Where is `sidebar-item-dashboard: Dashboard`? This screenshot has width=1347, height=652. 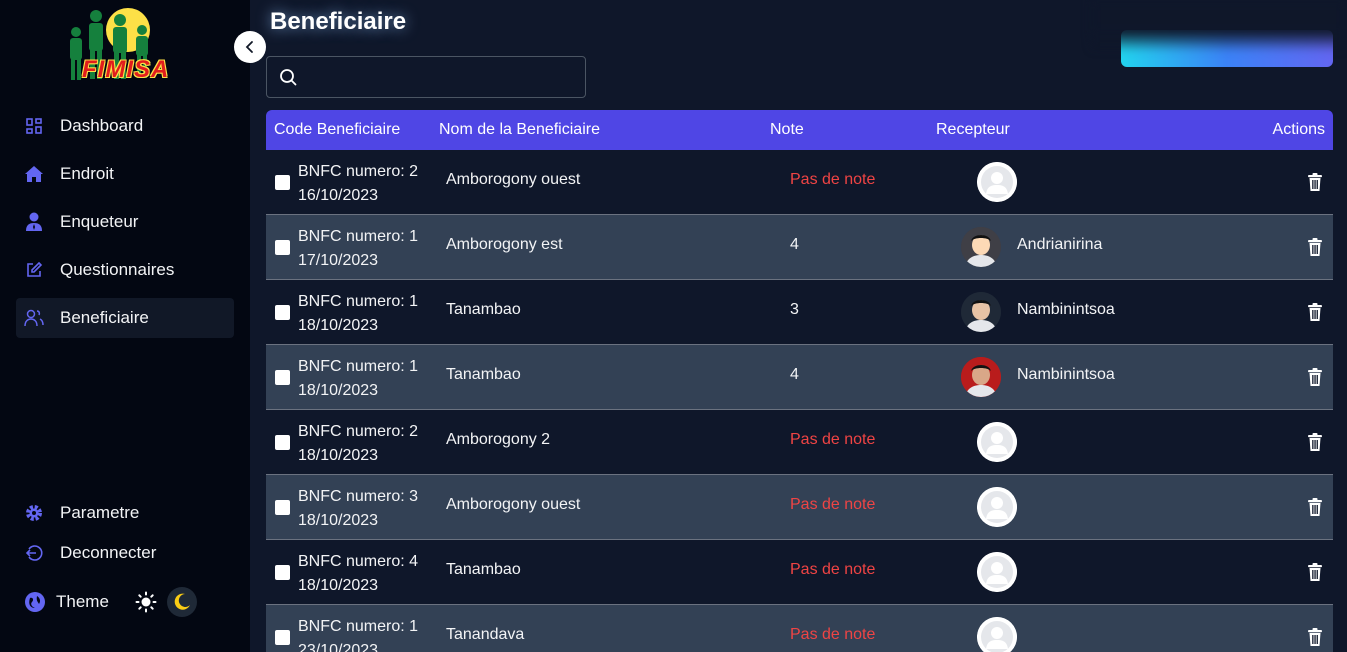
sidebar-item-dashboard: Dashboard is located at coordinates (125, 126).